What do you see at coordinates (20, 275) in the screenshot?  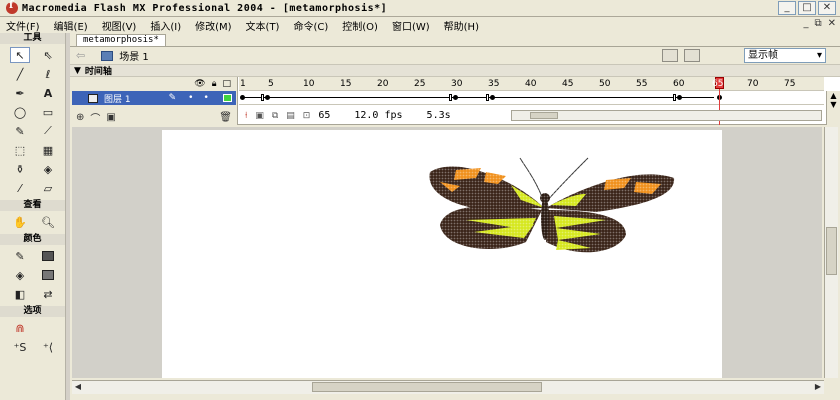 I see `fill-color-icon: ◈` at bounding box center [20, 275].